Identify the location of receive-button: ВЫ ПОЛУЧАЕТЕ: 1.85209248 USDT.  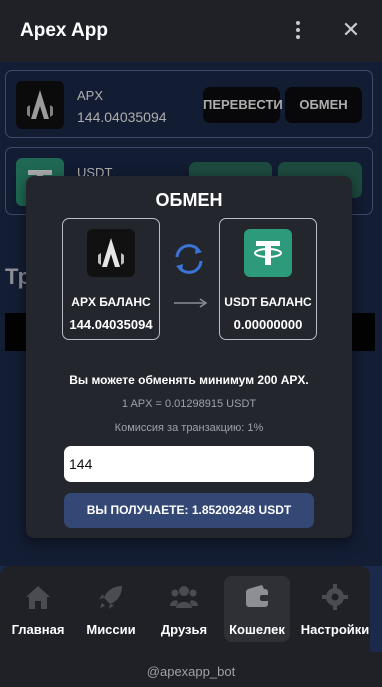
(189, 510).